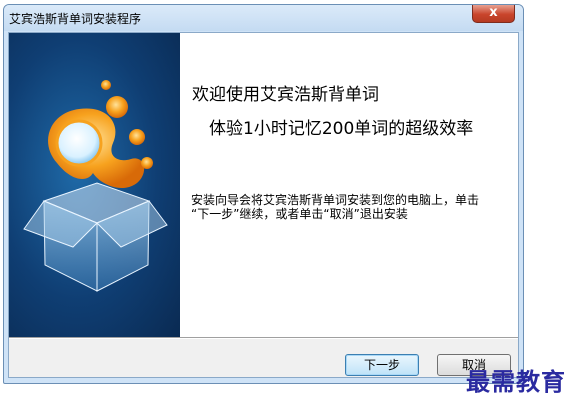 This screenshot has height=405, width=572. What do you see at coordinates (263, 18) in the screenshot?
I see `title-bar: 艾宾浩斯背单词安装程序 x` at bounding box center [263, 18].